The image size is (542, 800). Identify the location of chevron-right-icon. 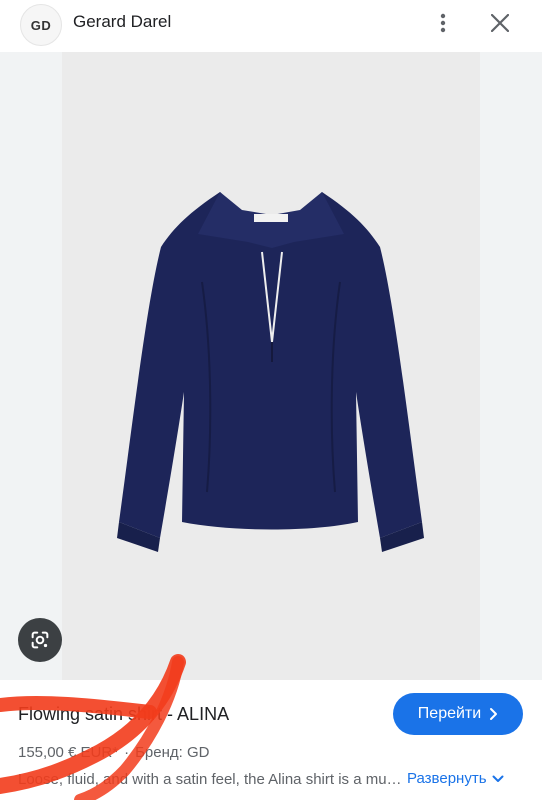
(494, 714).